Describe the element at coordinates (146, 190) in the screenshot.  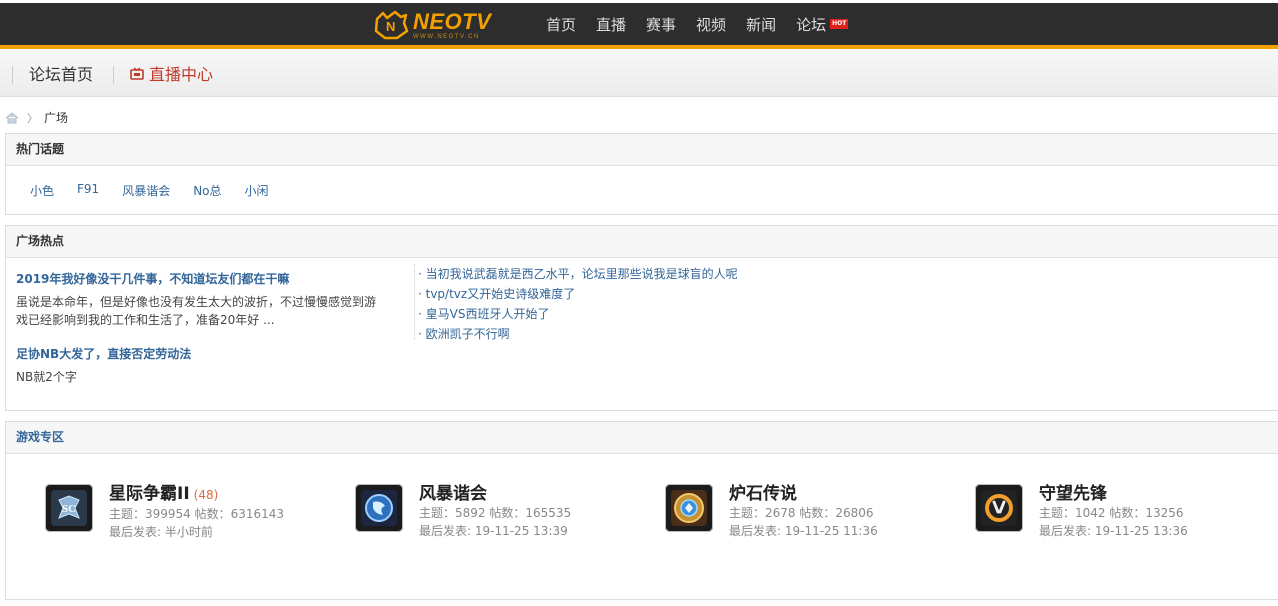
I see `tag-link: 风暴谐会` at that location.